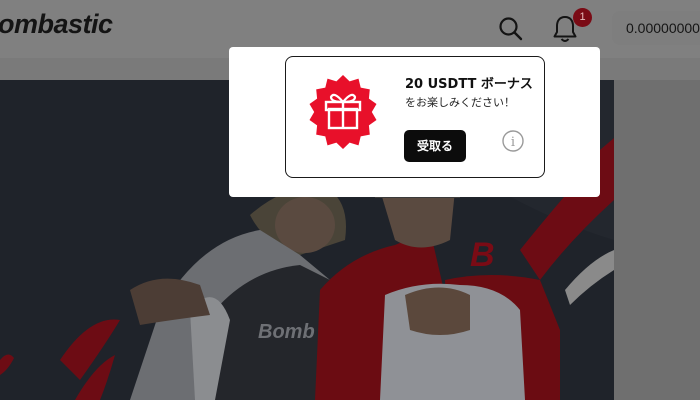 The image size is (700, 400). Describe the element at coordinates (656, 28) in the screenshot. I see `wallet-balance: 0.00000000` at that location.